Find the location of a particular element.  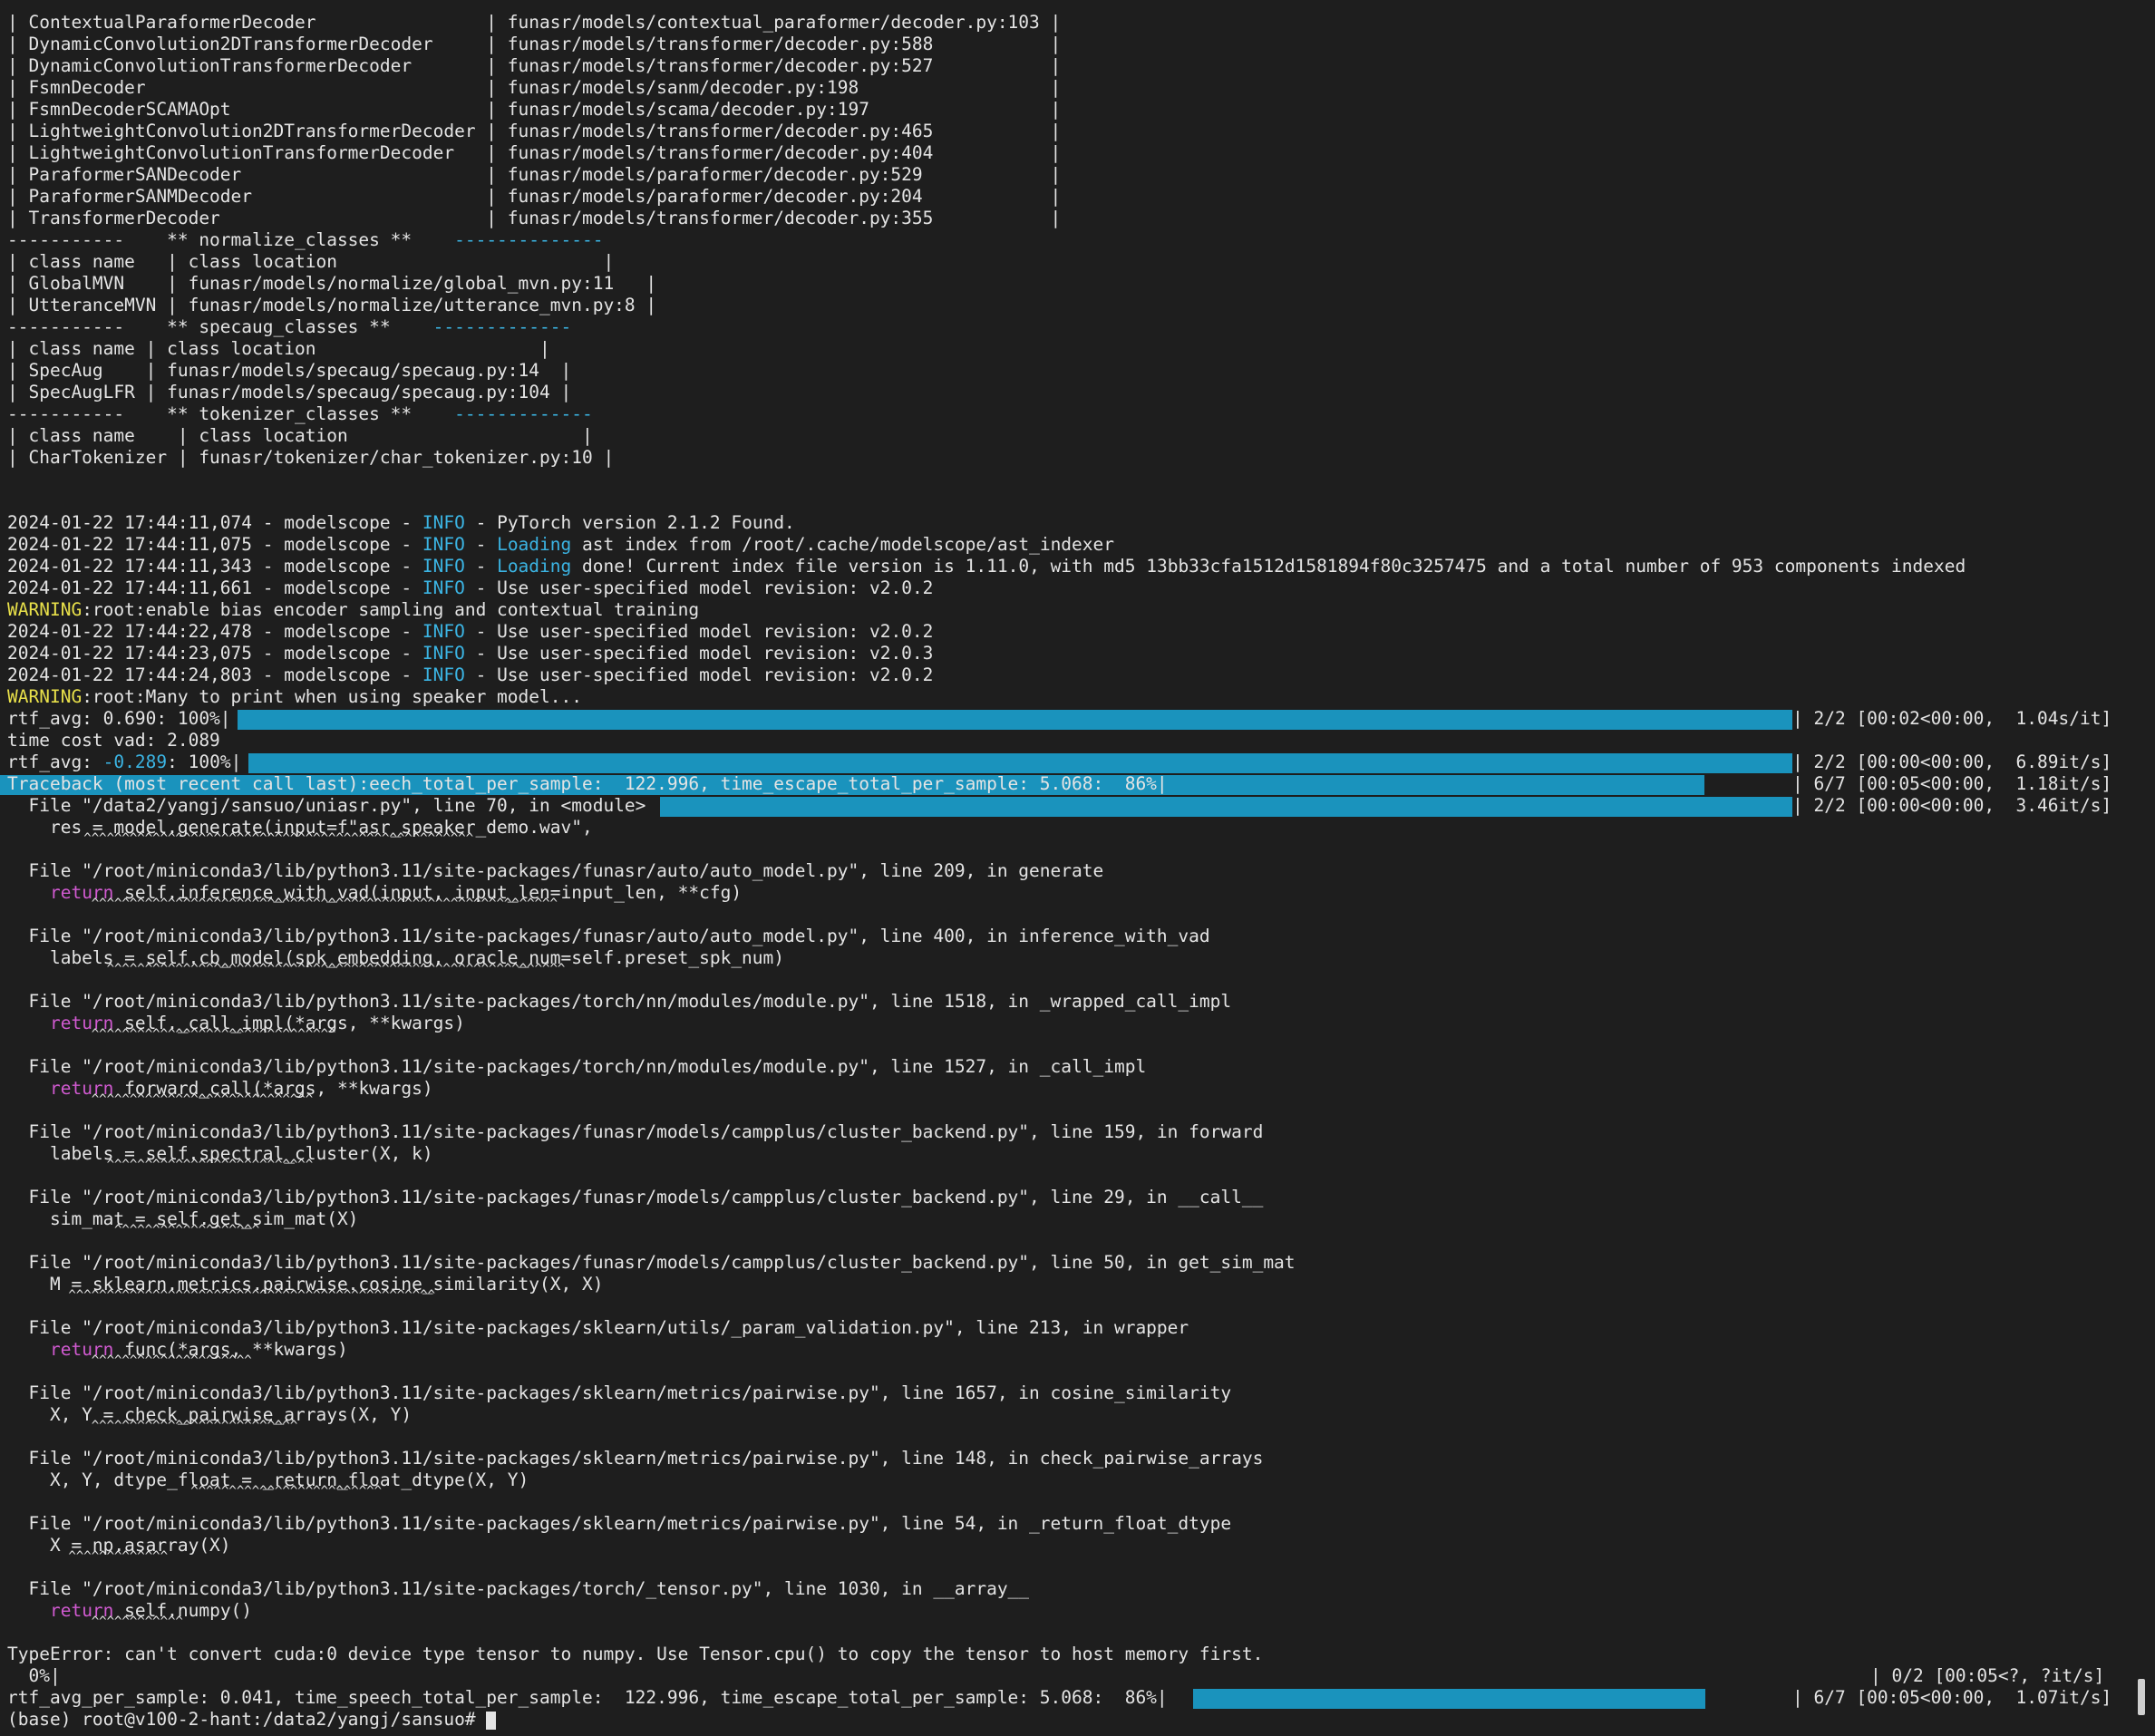

traceback-caret: ^^^^^^^^^^^^^ is located at coordinates (88, 1556).